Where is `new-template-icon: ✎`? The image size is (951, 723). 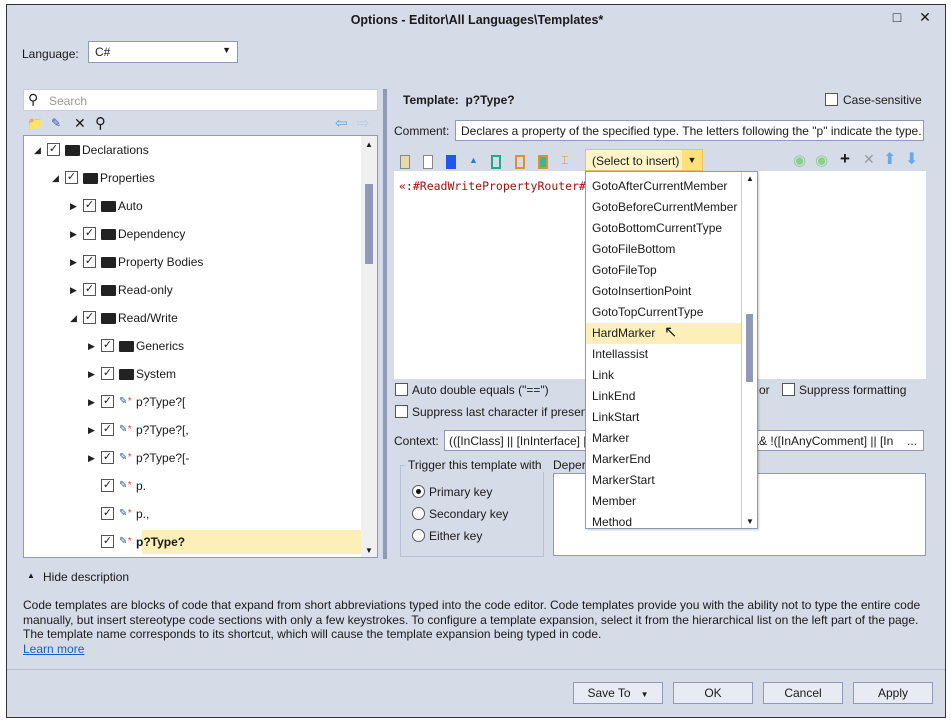 new-template-icon: ✎ is located at coordinates (56, 123).